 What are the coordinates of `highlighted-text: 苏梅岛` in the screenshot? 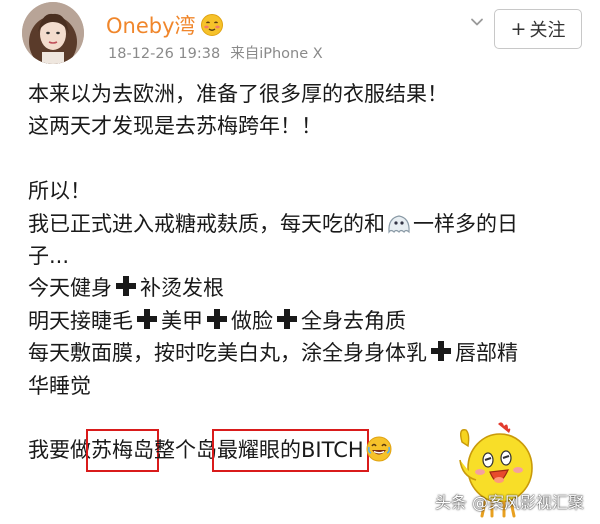 It's located at (122, 450).